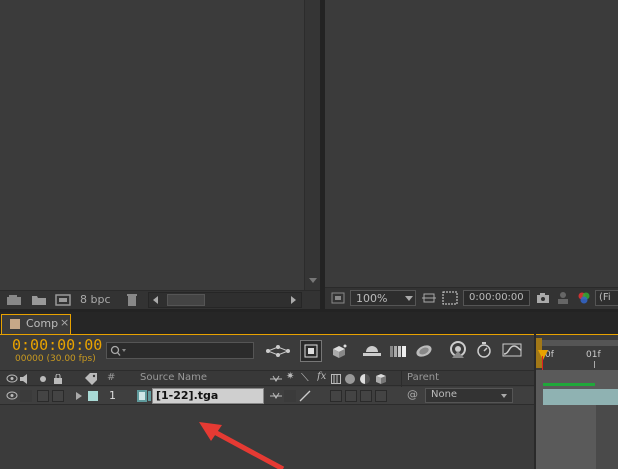 The width and height of the screenshot is (618, 469). Describe the element at coordinates (469, 395) in the screenshot. I see `parent-dropdown: None` at that location.